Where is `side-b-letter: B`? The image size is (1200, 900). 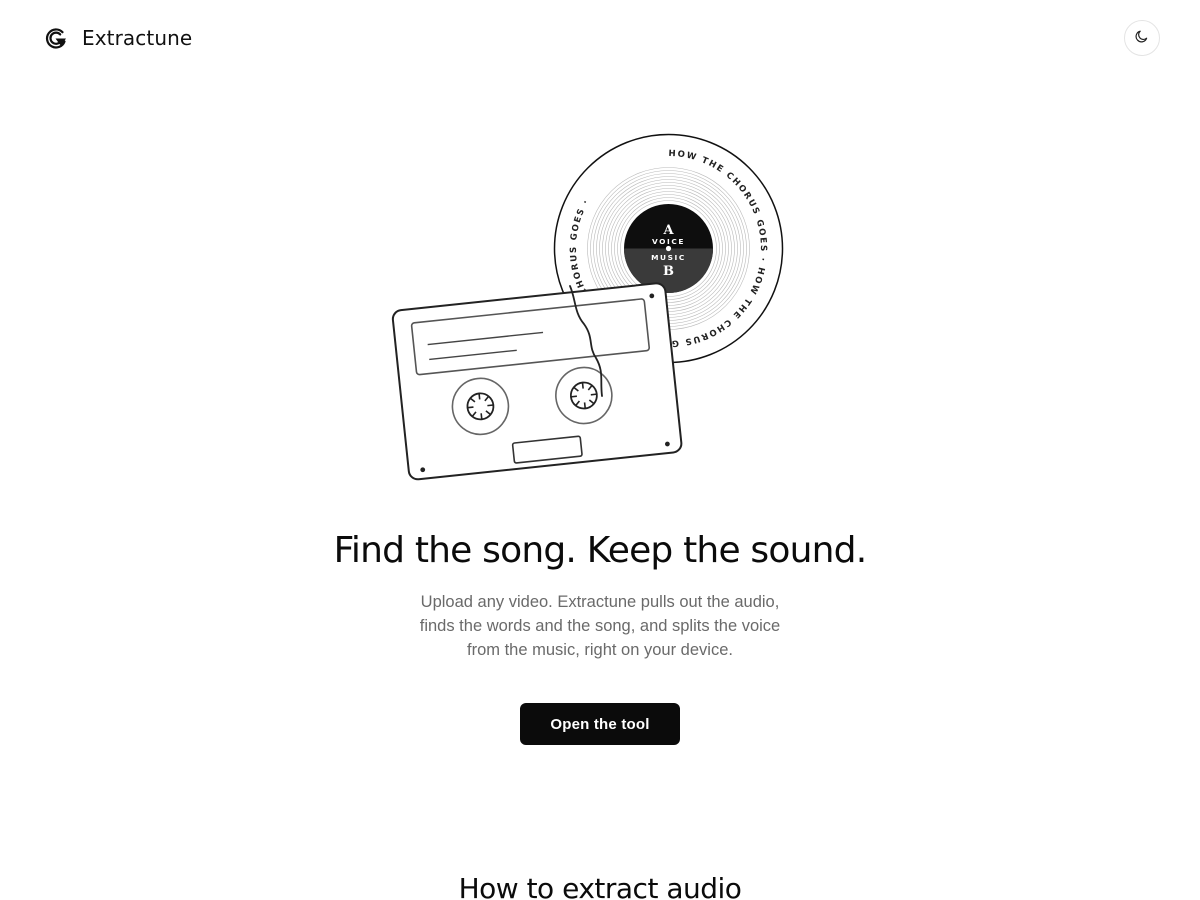 side-b-letter: B is located at coordinates (668, 271).